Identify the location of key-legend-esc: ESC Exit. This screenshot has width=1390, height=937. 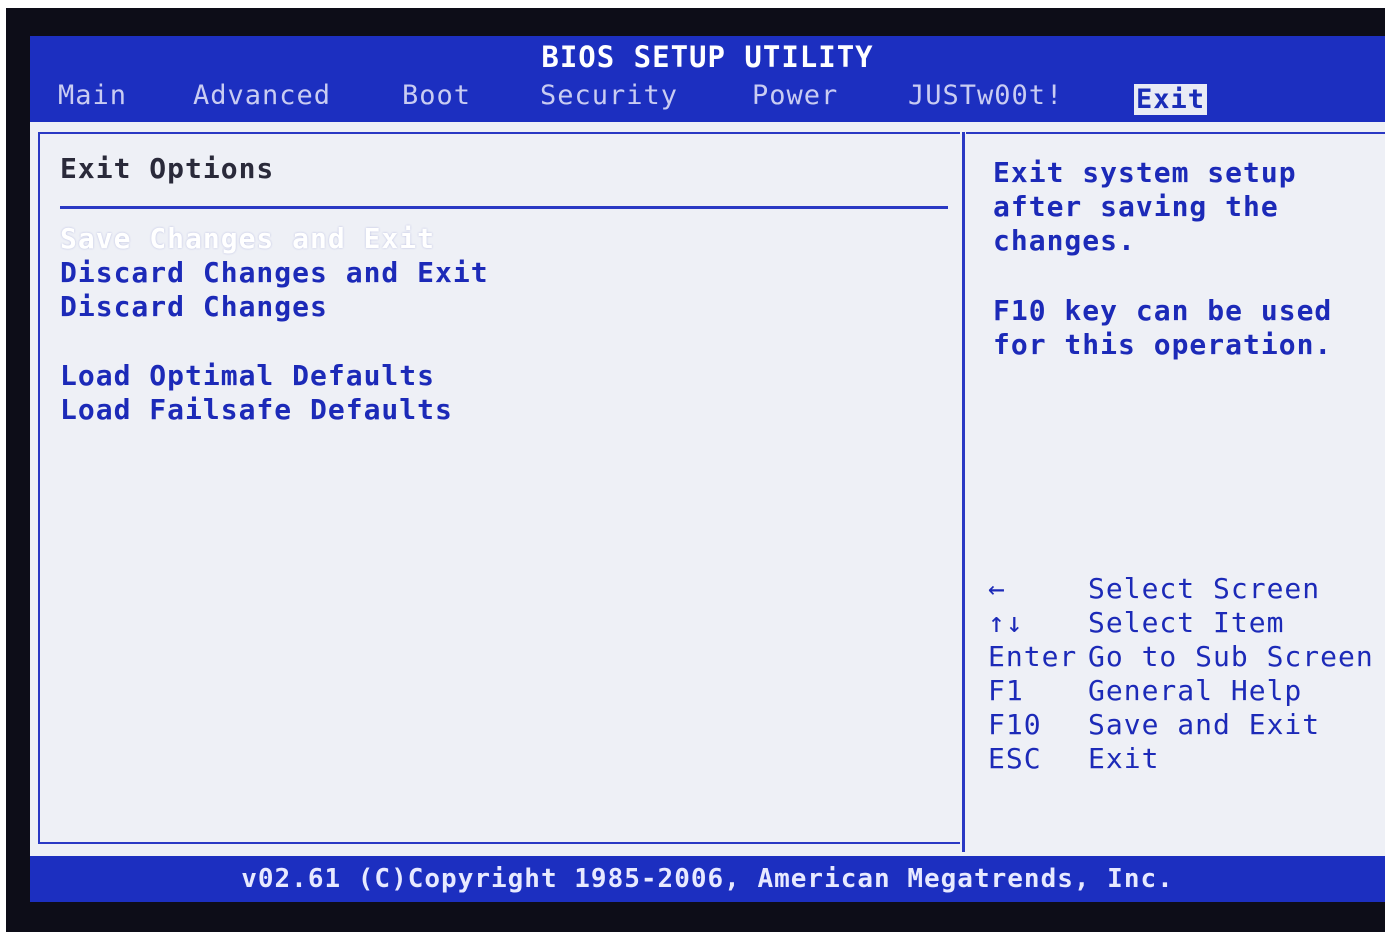
(1073, 758).